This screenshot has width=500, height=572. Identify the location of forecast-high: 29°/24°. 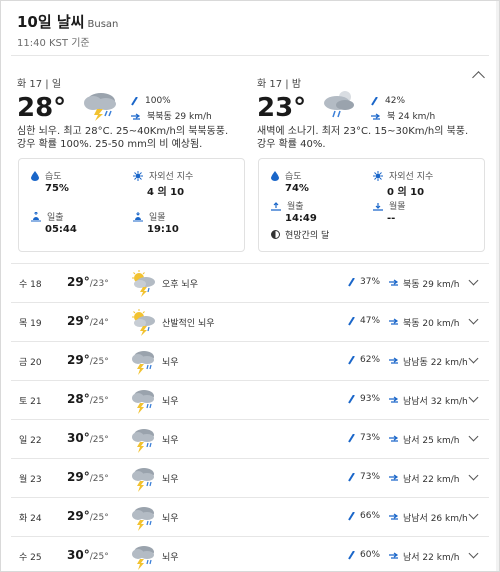
(88, 321).